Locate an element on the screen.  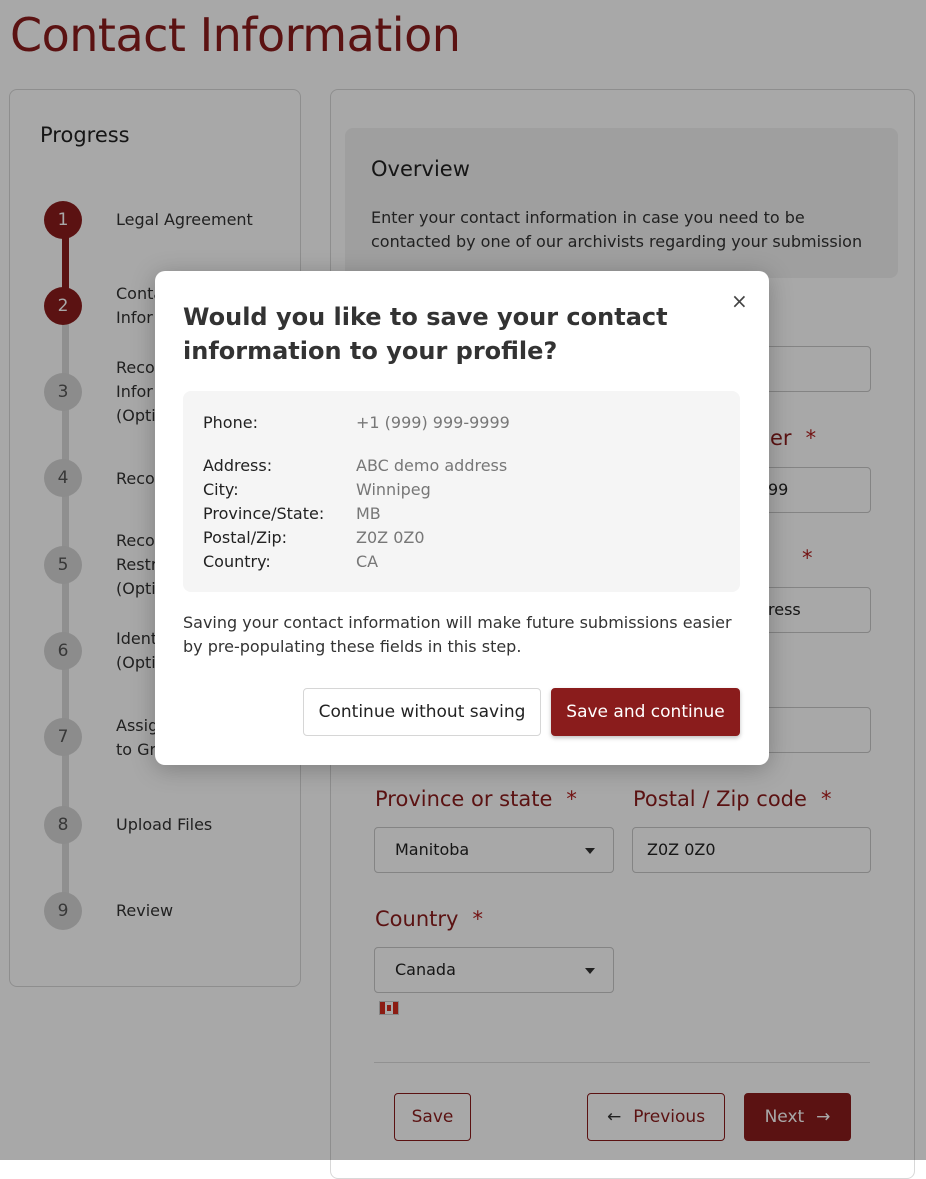
continue-without-saving-label: Continue without saving is located at coordinates (422, 712).